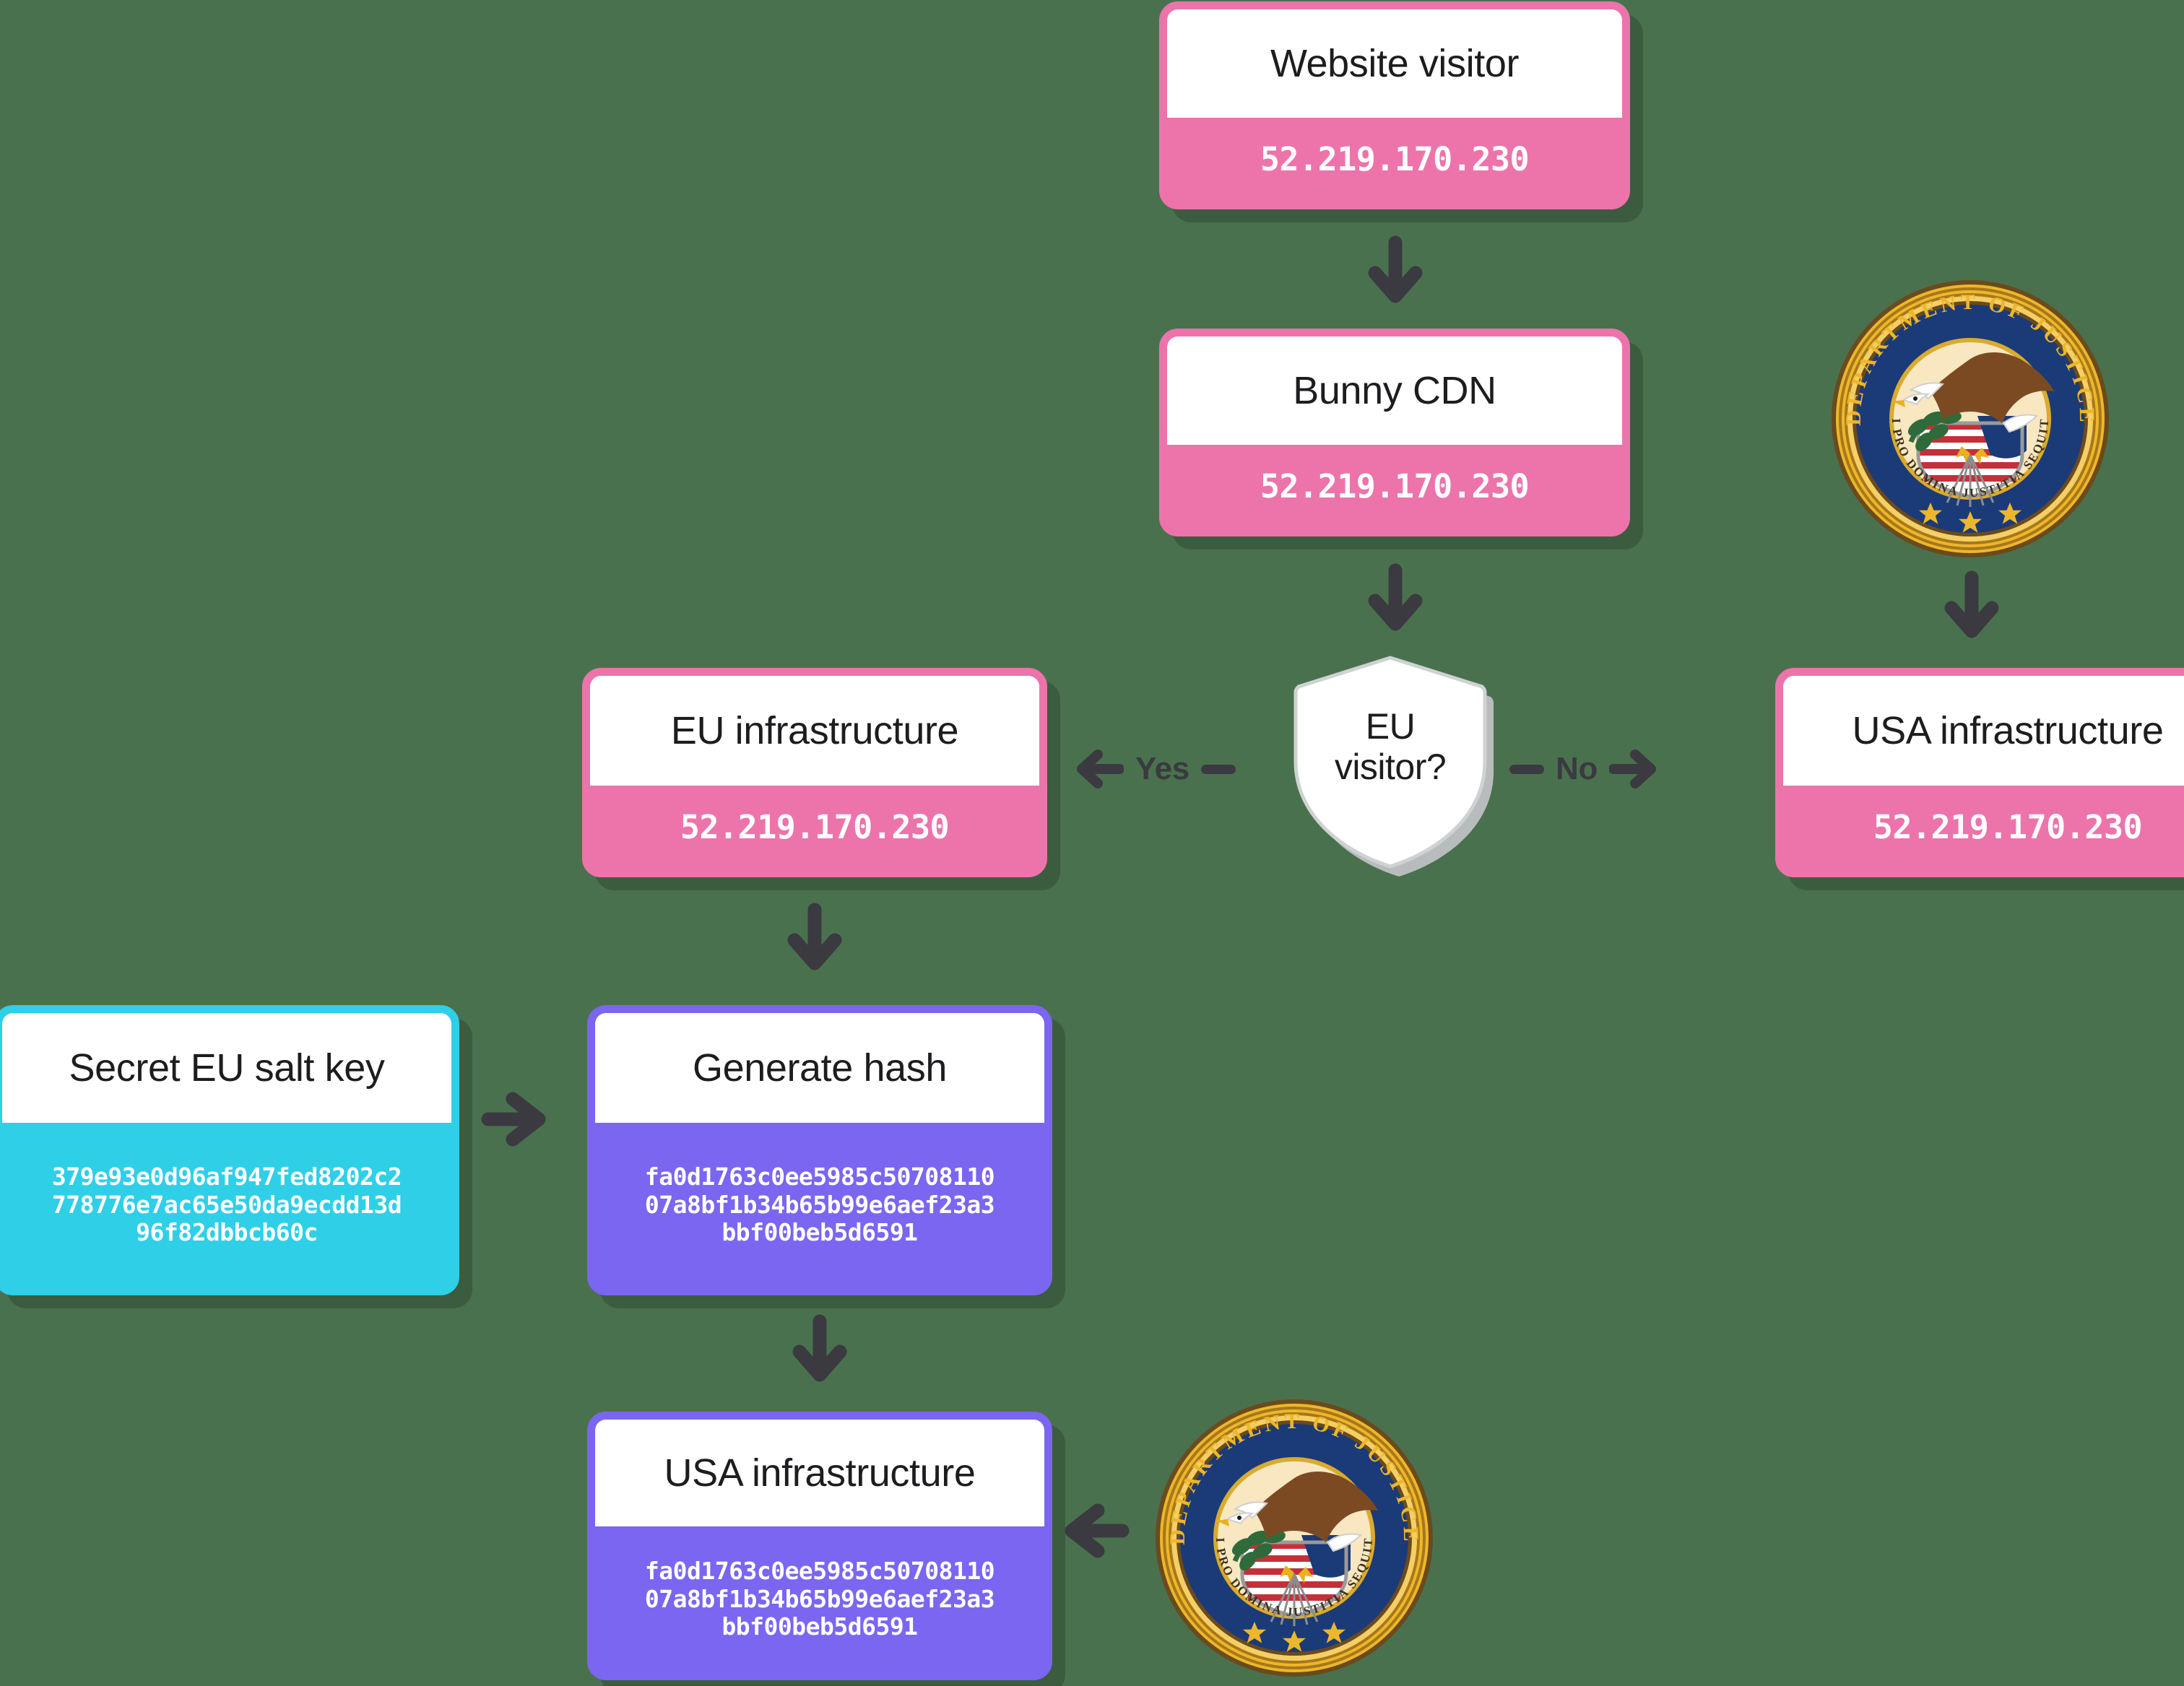 The image size is (2184, 1686). I want to click on edge-label-no: No, so click(1583, 769).